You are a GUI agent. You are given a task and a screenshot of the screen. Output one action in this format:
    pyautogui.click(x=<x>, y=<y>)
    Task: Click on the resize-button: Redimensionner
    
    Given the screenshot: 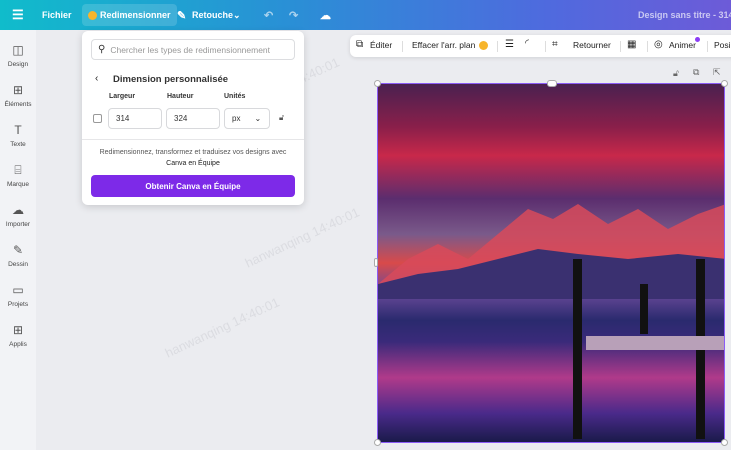 What is the action you would take?
    pyautogui.click(x=129, y=15)
    